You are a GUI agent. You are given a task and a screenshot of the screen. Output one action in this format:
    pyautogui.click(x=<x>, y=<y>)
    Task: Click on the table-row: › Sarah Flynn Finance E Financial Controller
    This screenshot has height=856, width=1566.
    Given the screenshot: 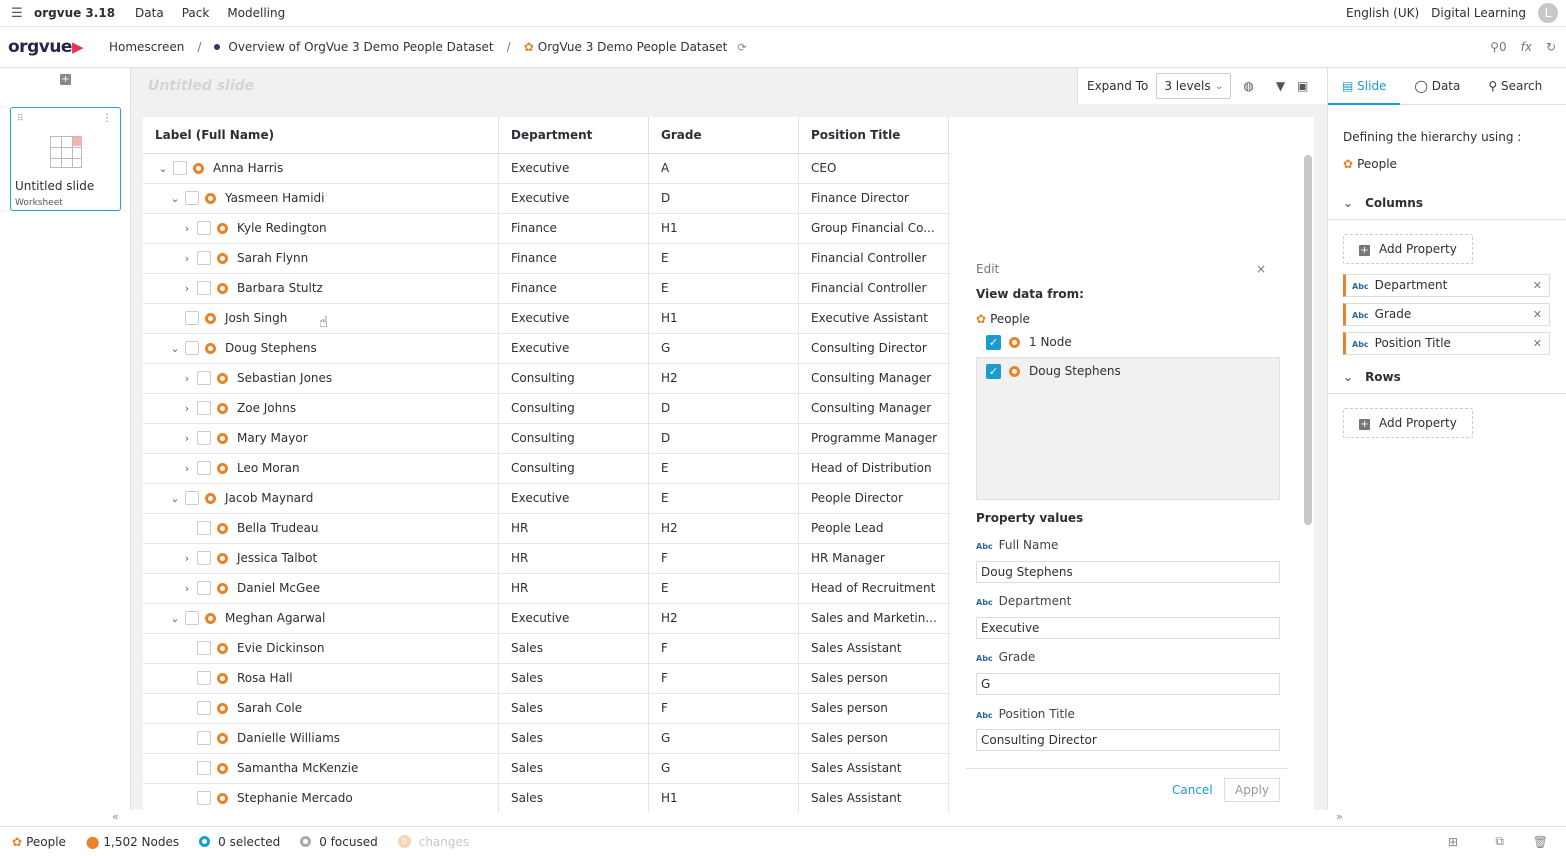 What is the action you would take?
    pyautogui.click(x=546, y=259)
    